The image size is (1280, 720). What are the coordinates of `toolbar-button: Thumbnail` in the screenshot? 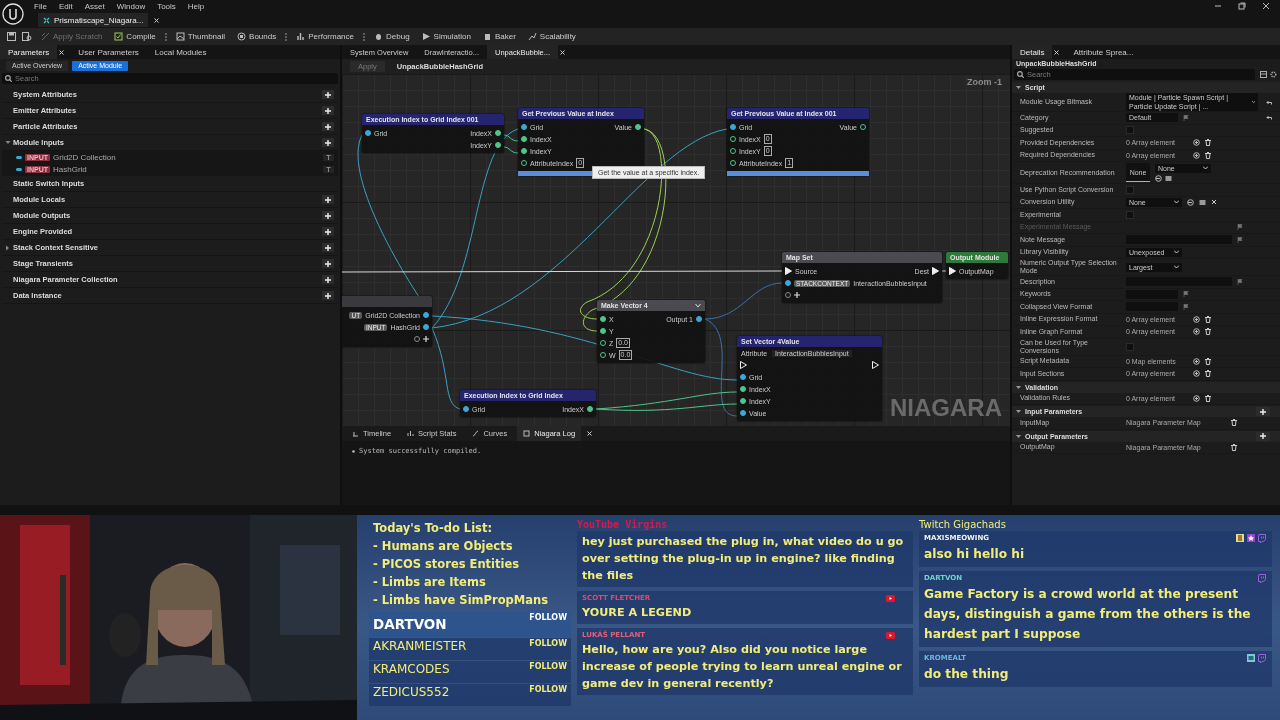 It's located at (200, 36).